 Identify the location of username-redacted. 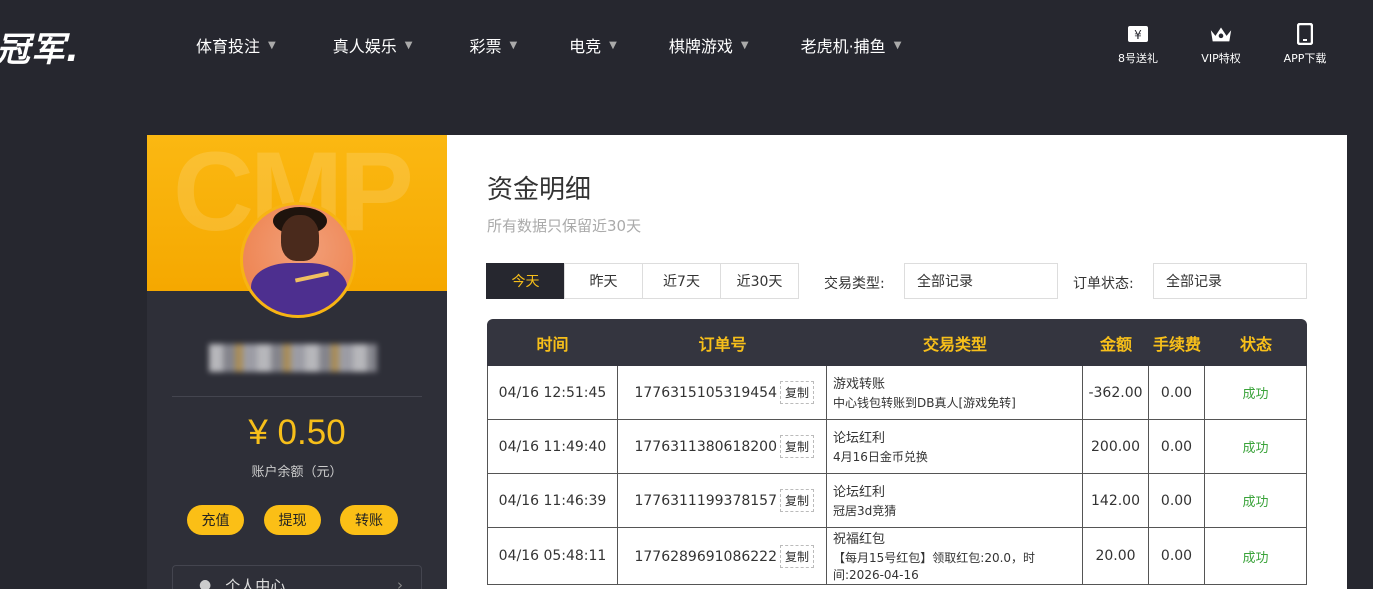
(293, 358).